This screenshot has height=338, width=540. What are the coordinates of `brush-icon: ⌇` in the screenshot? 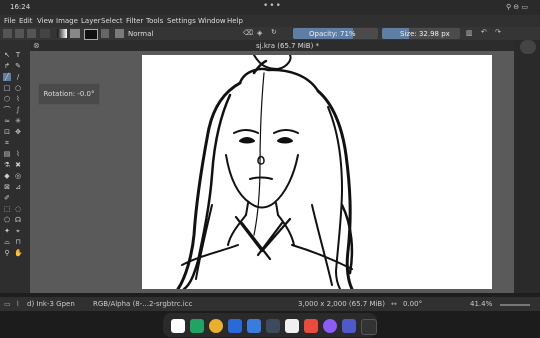 It's located at (17, 304).